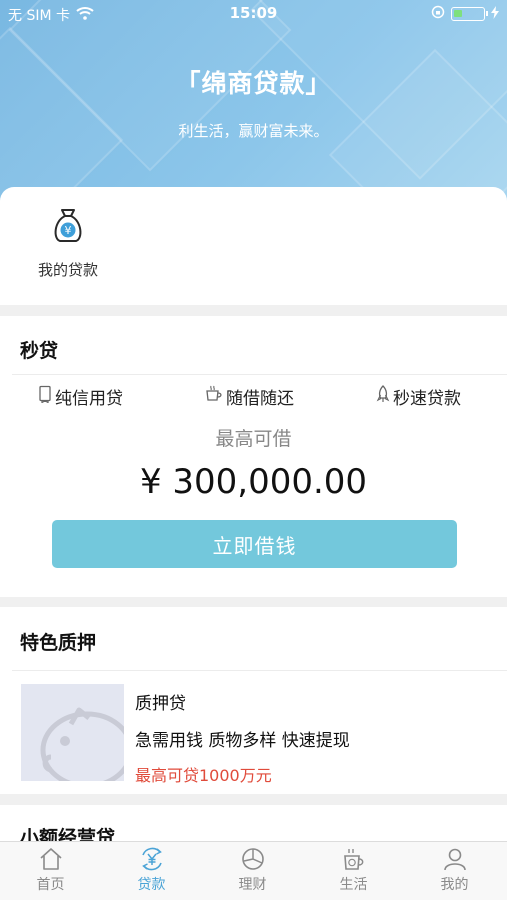 This screenshot has width=507, height=900. What do you see at coordinates (215, 396) in the screenshot?
I see `cup-icon` at bounding box center [215, 396].